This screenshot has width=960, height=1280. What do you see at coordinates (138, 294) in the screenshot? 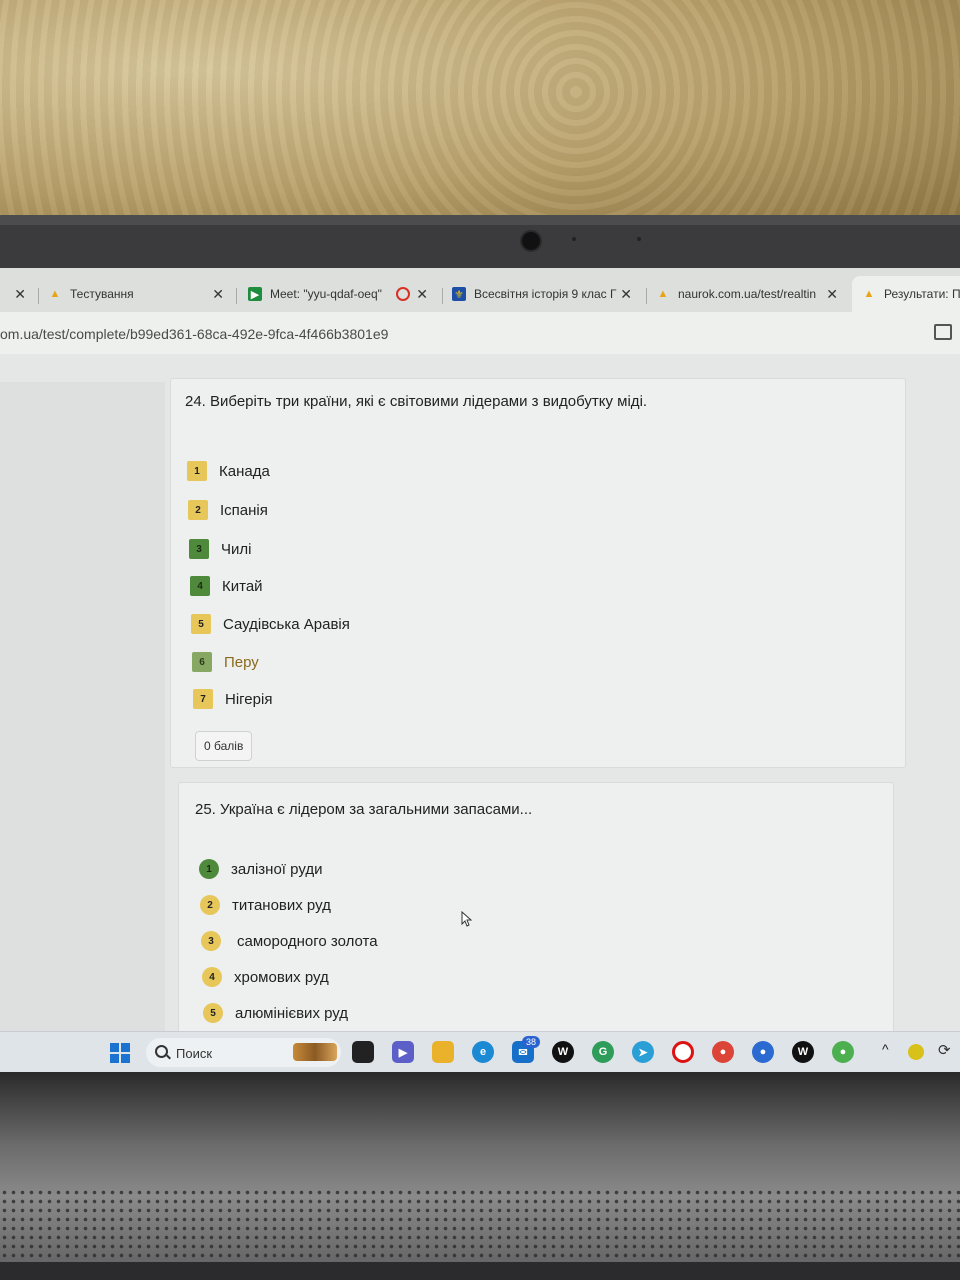
I see `tab-testing: ▲ Тестування ✕` at bounding box center [138, 294].